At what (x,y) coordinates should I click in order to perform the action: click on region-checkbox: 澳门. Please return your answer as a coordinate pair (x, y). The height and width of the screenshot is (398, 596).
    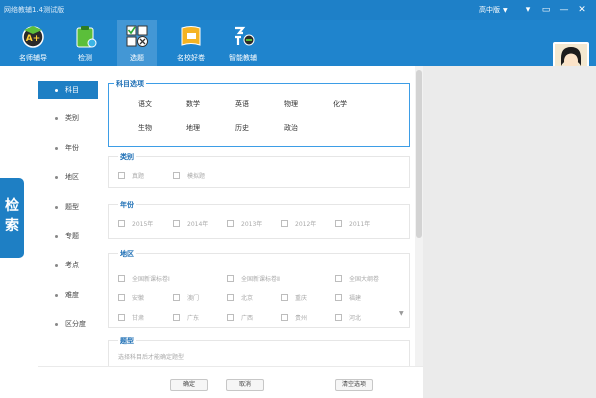
    Looking at the image, I should click on (186, 297).